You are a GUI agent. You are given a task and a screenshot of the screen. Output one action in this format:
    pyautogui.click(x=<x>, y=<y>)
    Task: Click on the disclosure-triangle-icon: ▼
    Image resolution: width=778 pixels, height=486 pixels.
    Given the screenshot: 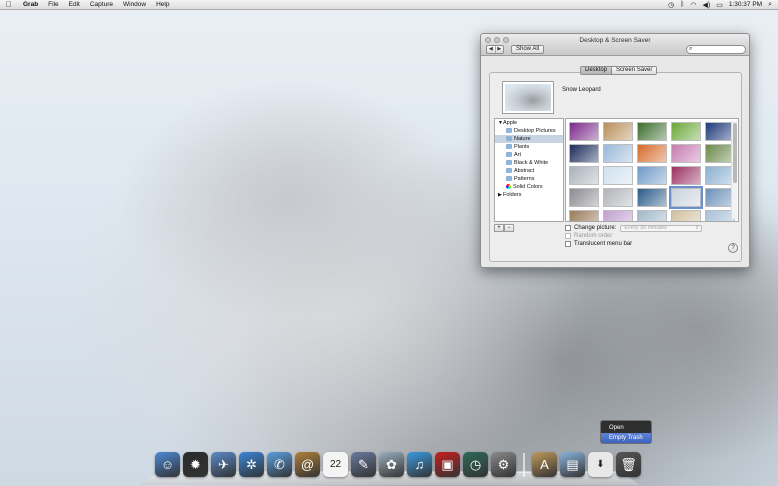 What is the action you would take?
    pyautogui.click(x=500, y=123)
    